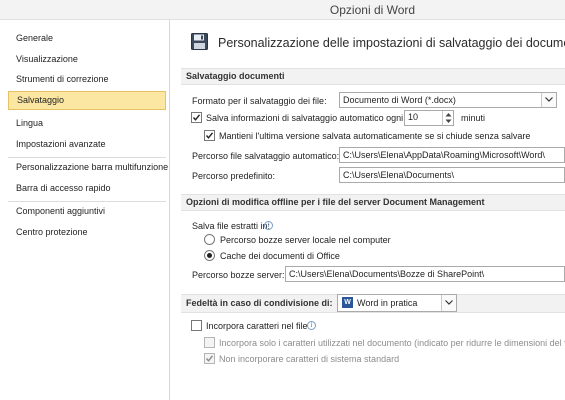 The height and width of the screenshot is (400, 565). I want to click on minutes-label: minuti, so click(473, 118).